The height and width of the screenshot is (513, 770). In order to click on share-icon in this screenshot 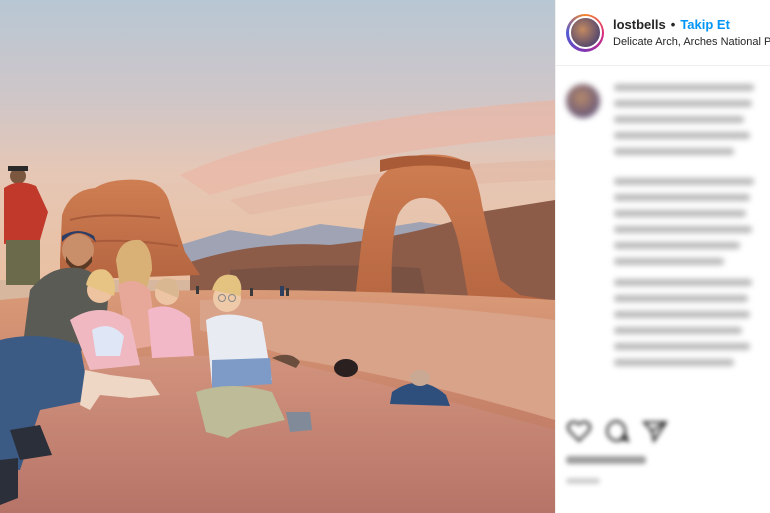, I will do `click(655, 431)`.